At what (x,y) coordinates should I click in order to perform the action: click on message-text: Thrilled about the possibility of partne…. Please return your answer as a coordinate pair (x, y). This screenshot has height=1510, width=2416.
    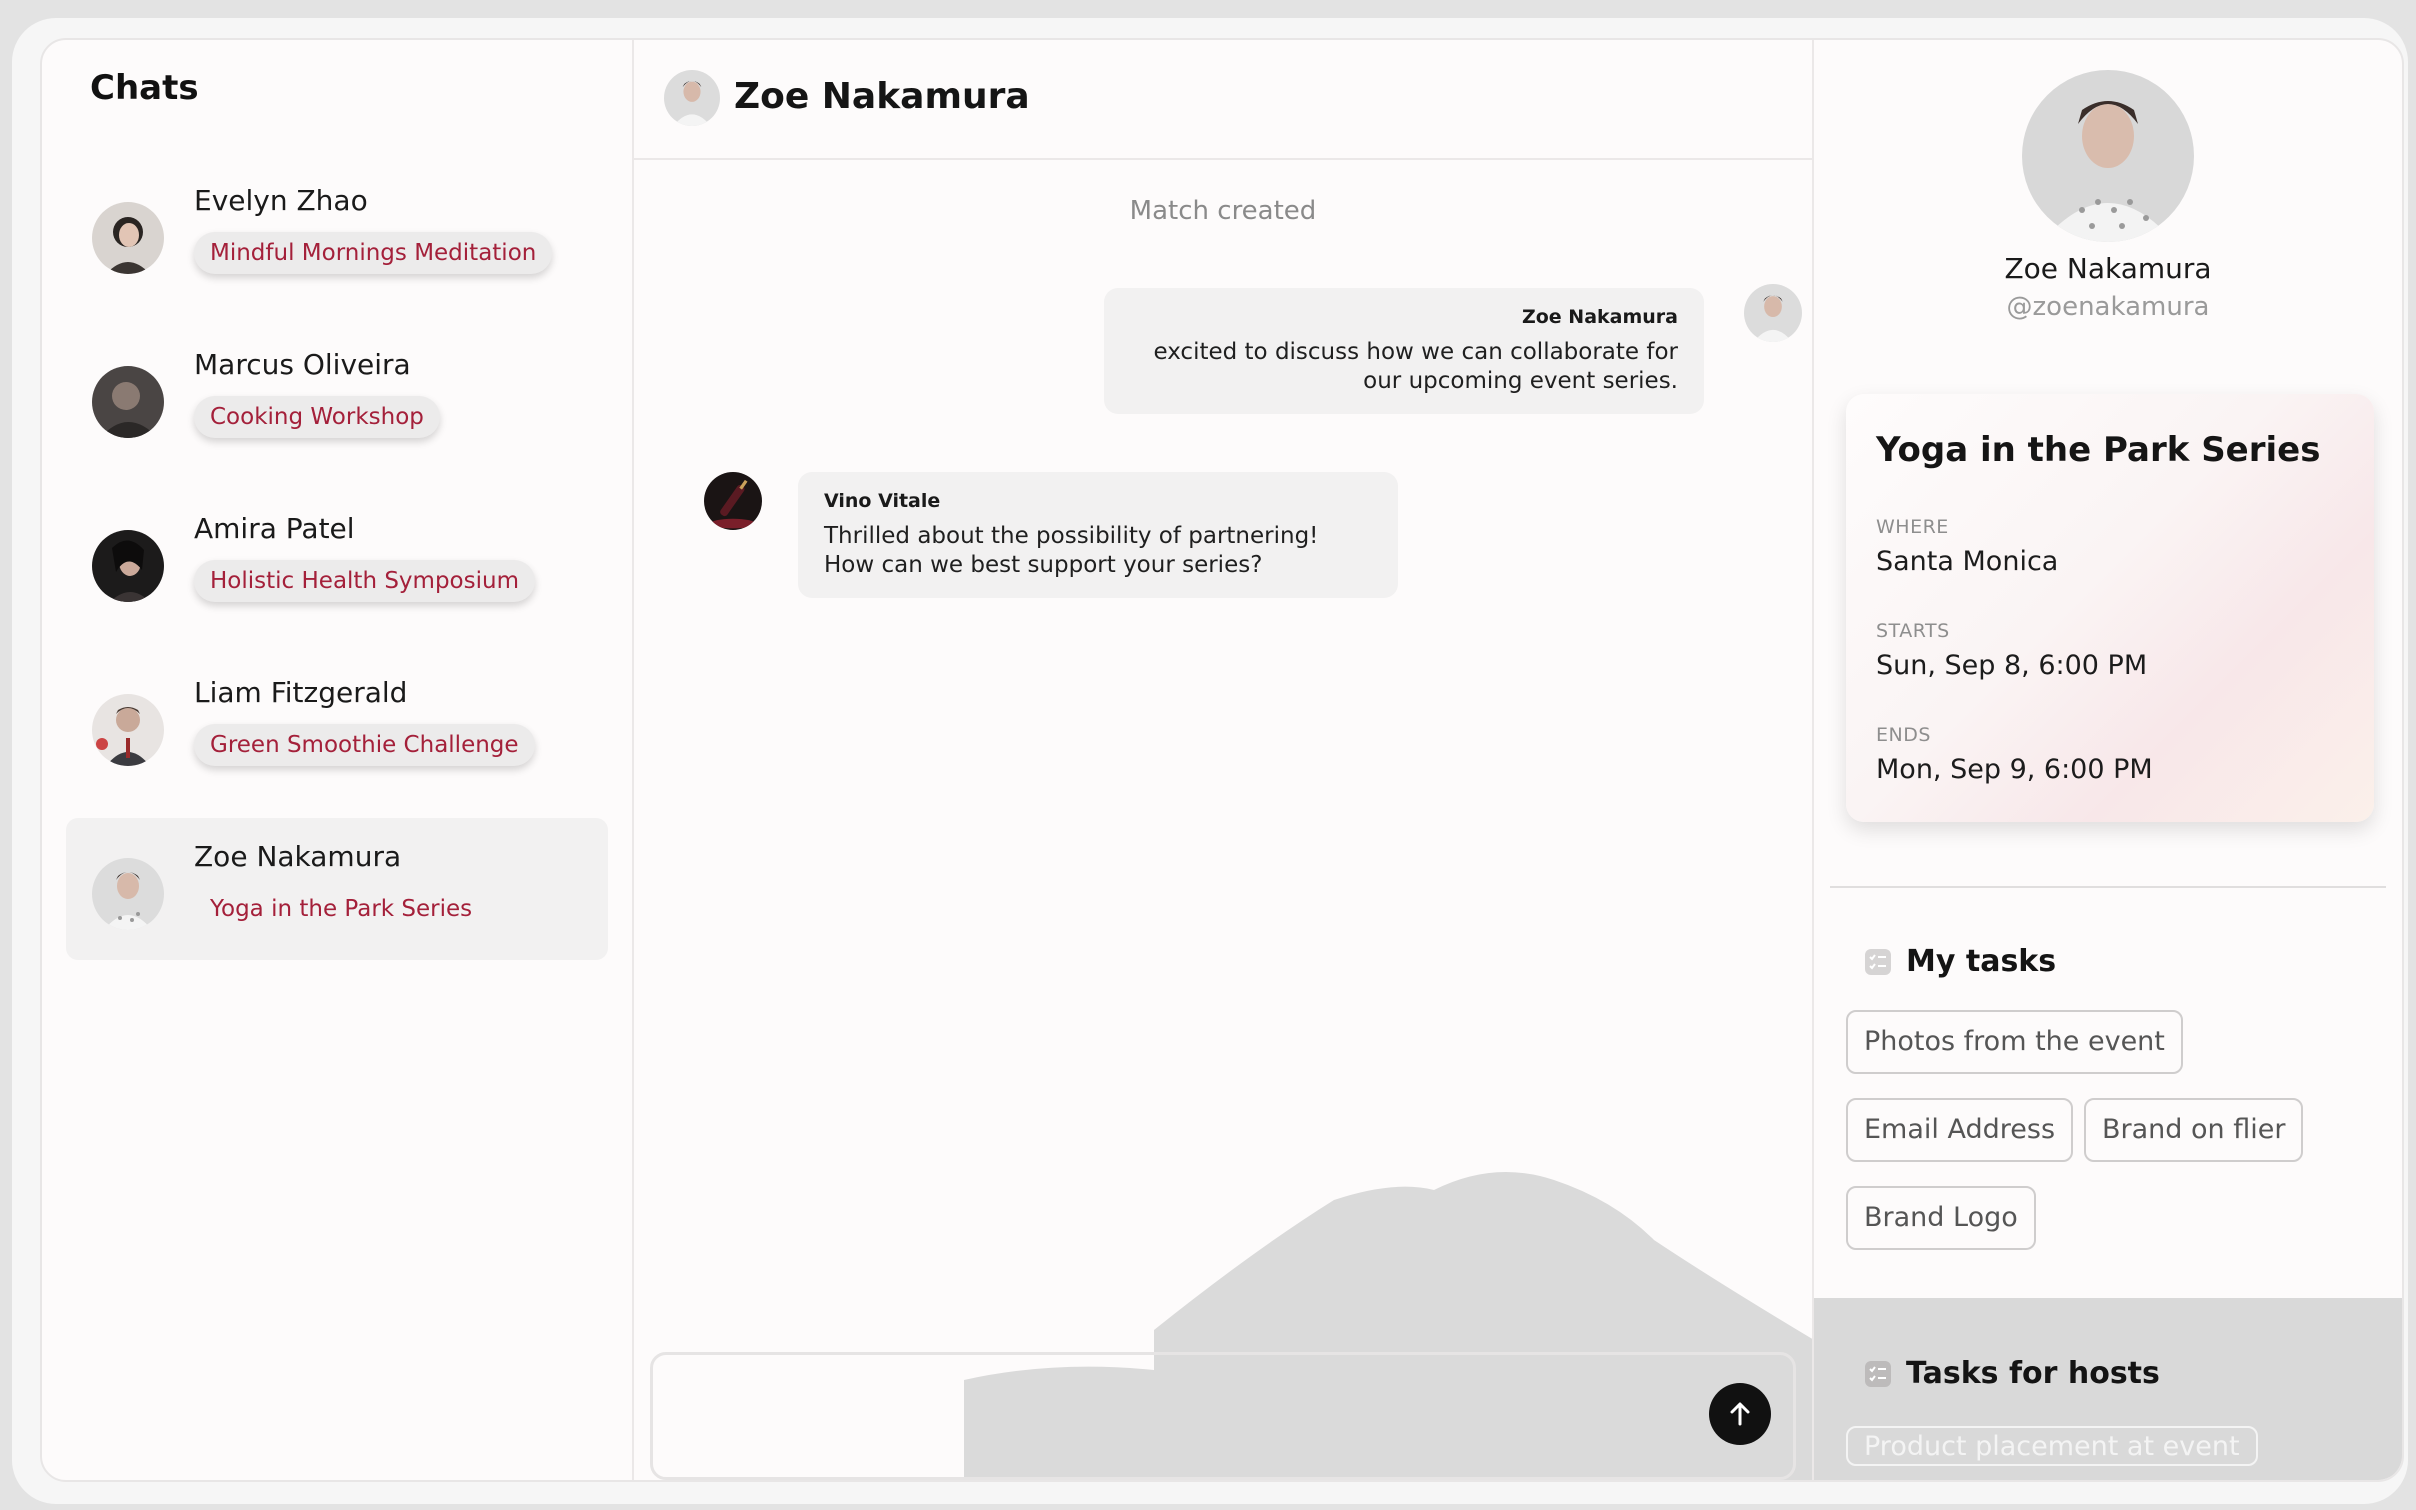
    Looking at the image, I should click on (1071, 550).